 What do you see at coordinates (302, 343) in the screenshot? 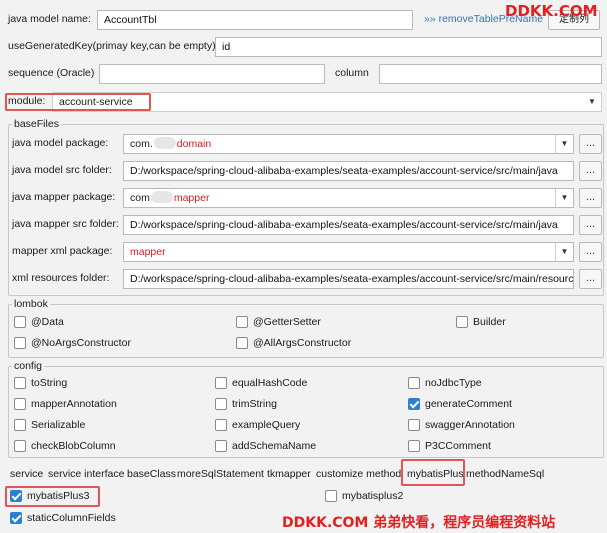
I see `lombok-option-label: @AllArgsConstructor` at bounding box center [302, 343].